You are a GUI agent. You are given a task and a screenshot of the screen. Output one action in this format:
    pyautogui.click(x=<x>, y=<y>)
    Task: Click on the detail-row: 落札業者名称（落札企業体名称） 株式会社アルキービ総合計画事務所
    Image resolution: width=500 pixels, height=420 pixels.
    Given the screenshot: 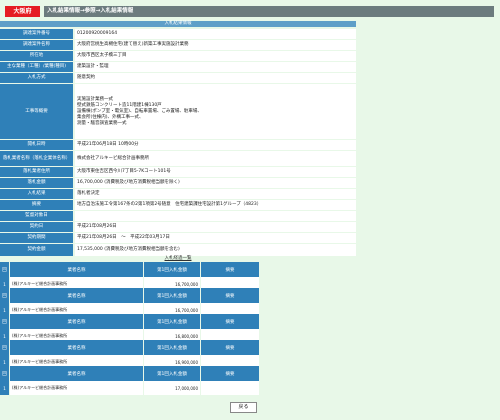 What is the action you would take?
    pyautogui.click(x=178, y=158)
    